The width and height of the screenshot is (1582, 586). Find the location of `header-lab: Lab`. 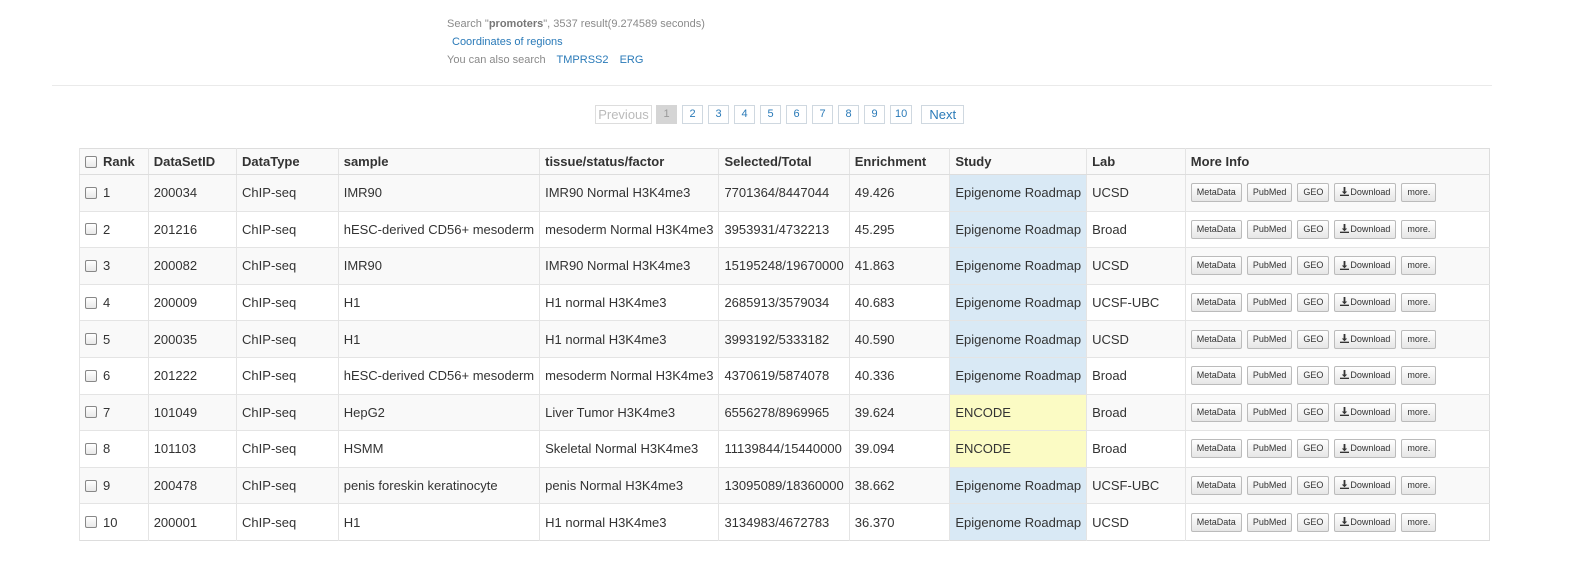

header-lab: Lab is located at coordinates (1136, 161).